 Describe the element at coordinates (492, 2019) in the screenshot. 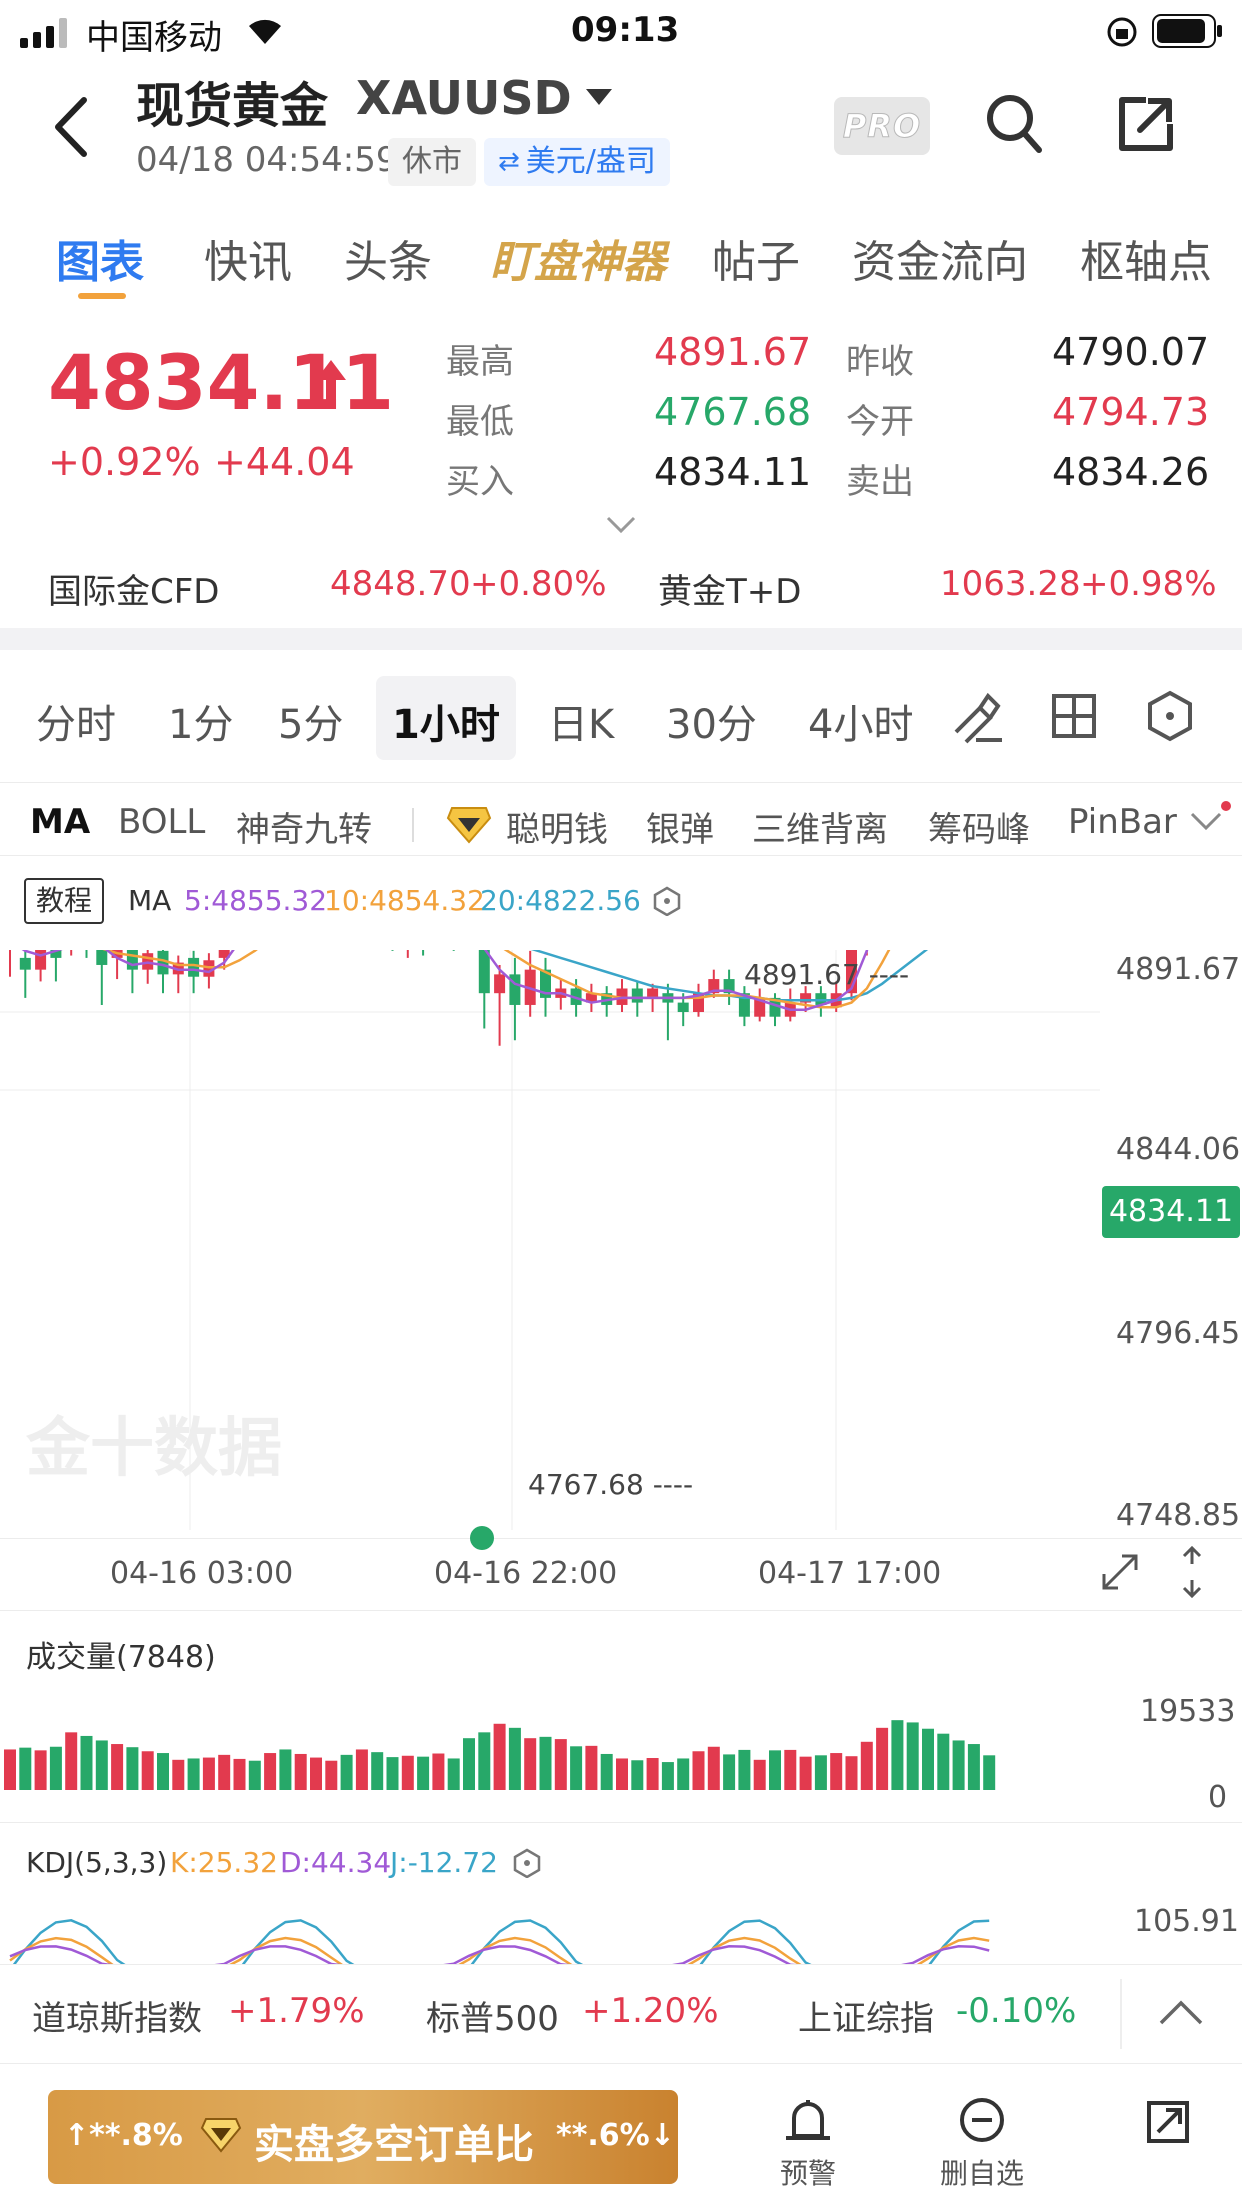

I see `ticker-sp500-name: 标普500` at that location.